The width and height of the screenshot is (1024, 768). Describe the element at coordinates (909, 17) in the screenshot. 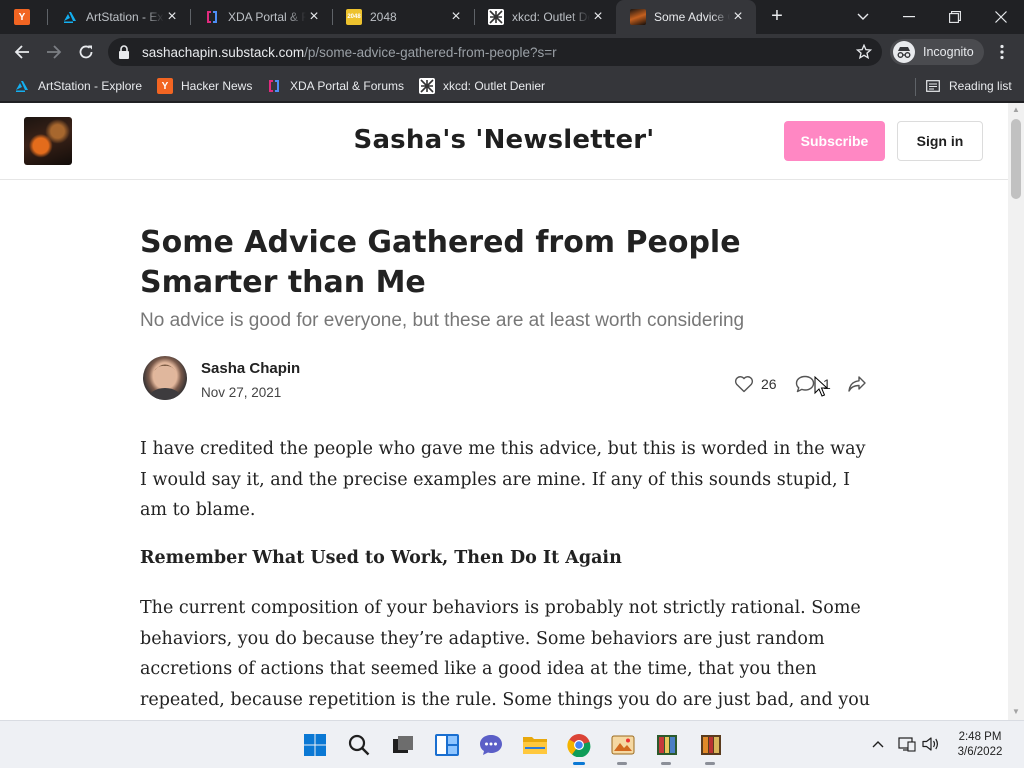

I see `minimize-button` at that location.